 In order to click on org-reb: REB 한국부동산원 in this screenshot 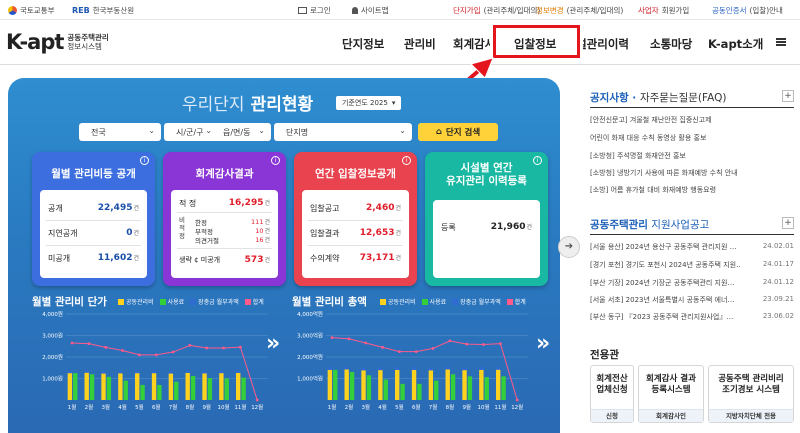, I will do `click(103, 10)`.